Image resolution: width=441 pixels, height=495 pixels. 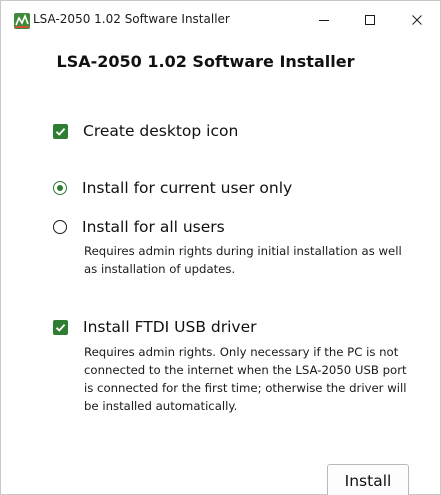 I want to click on radio-selected-dot, so click(x=60, y=188).